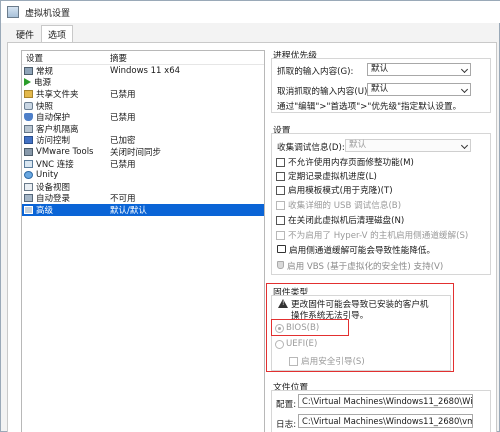 The image size is (500, 432). What do you see at coordinates (286, 405) in the screenshot?
I see `config-label: 配置:` at bounding box center [286, 405].